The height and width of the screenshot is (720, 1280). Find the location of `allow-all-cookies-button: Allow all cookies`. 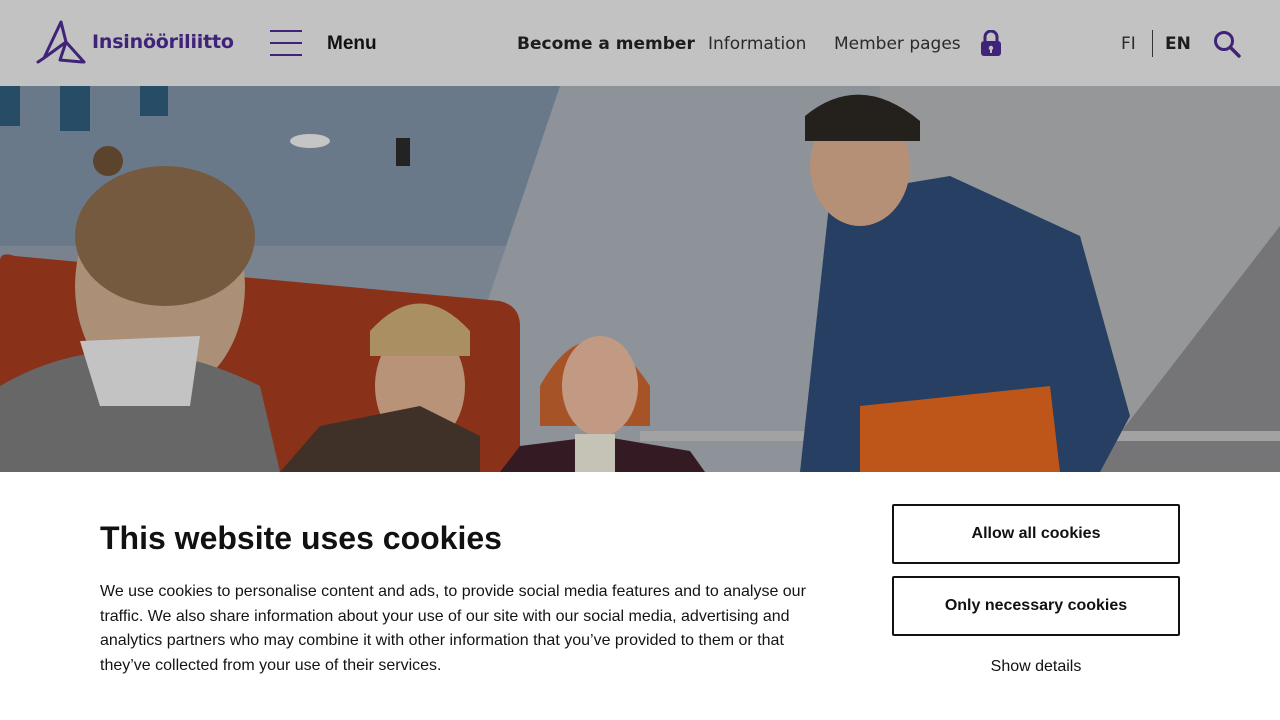

allow-all-cookies-button: Allow all cookies is located at coordinates (1036, 534).